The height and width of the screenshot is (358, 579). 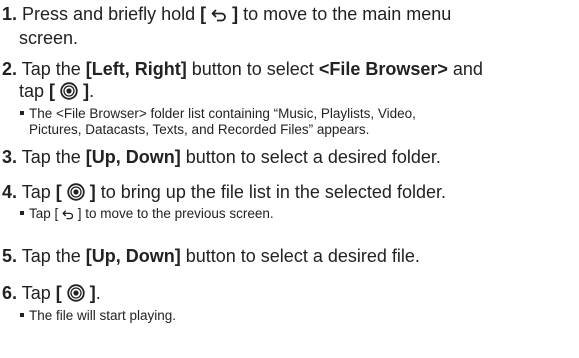 I want to click on step-number: 3., so click(x=10, y=157).